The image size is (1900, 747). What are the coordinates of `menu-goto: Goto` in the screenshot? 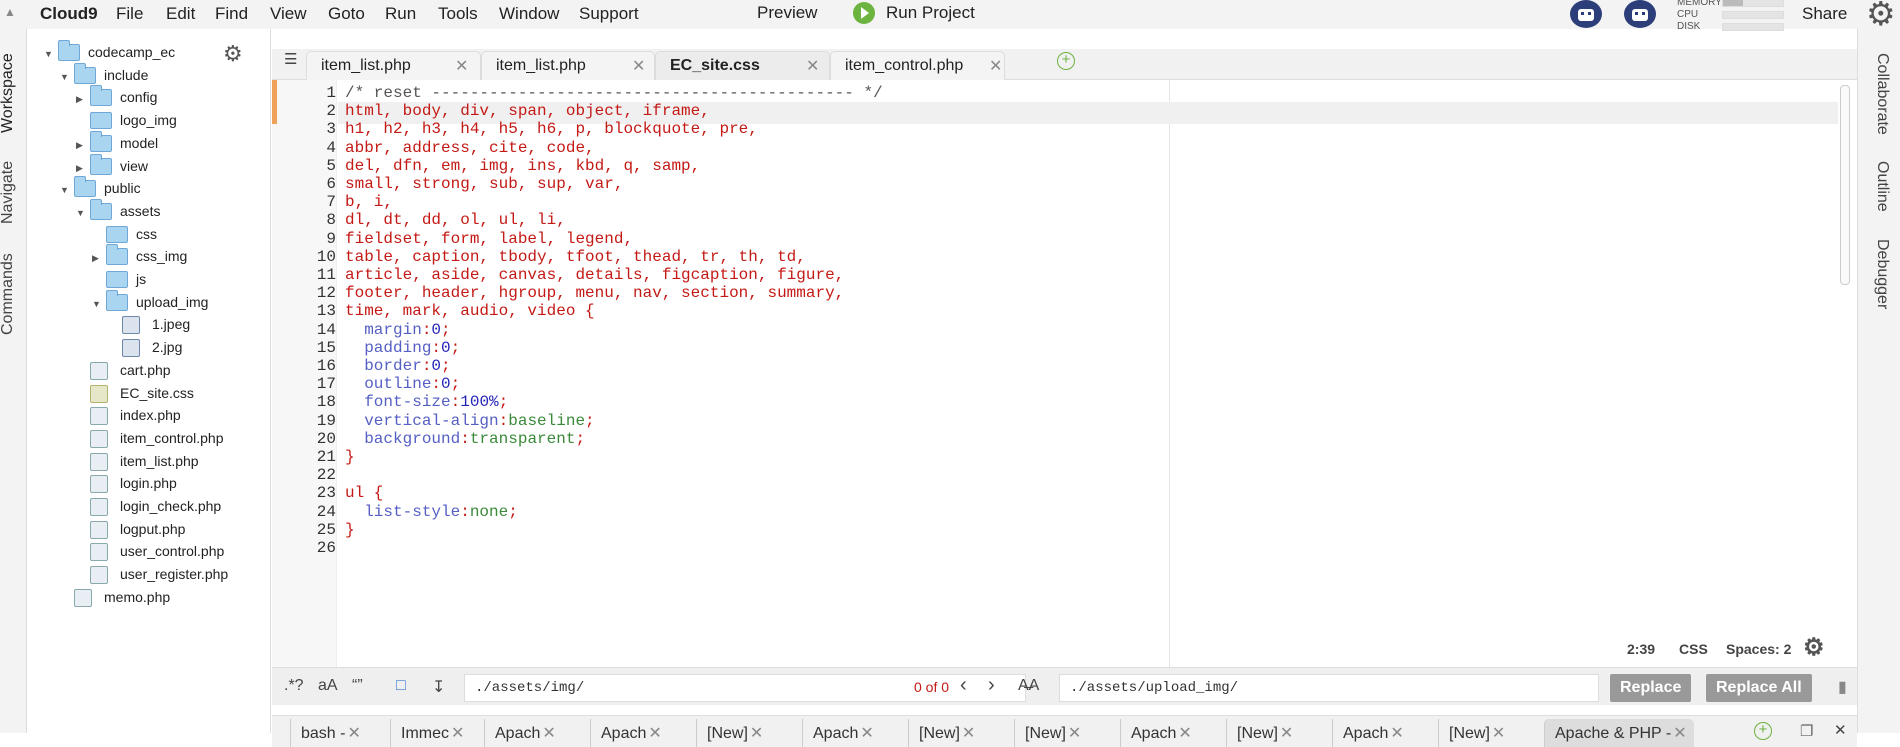 It's located at (346, 14).